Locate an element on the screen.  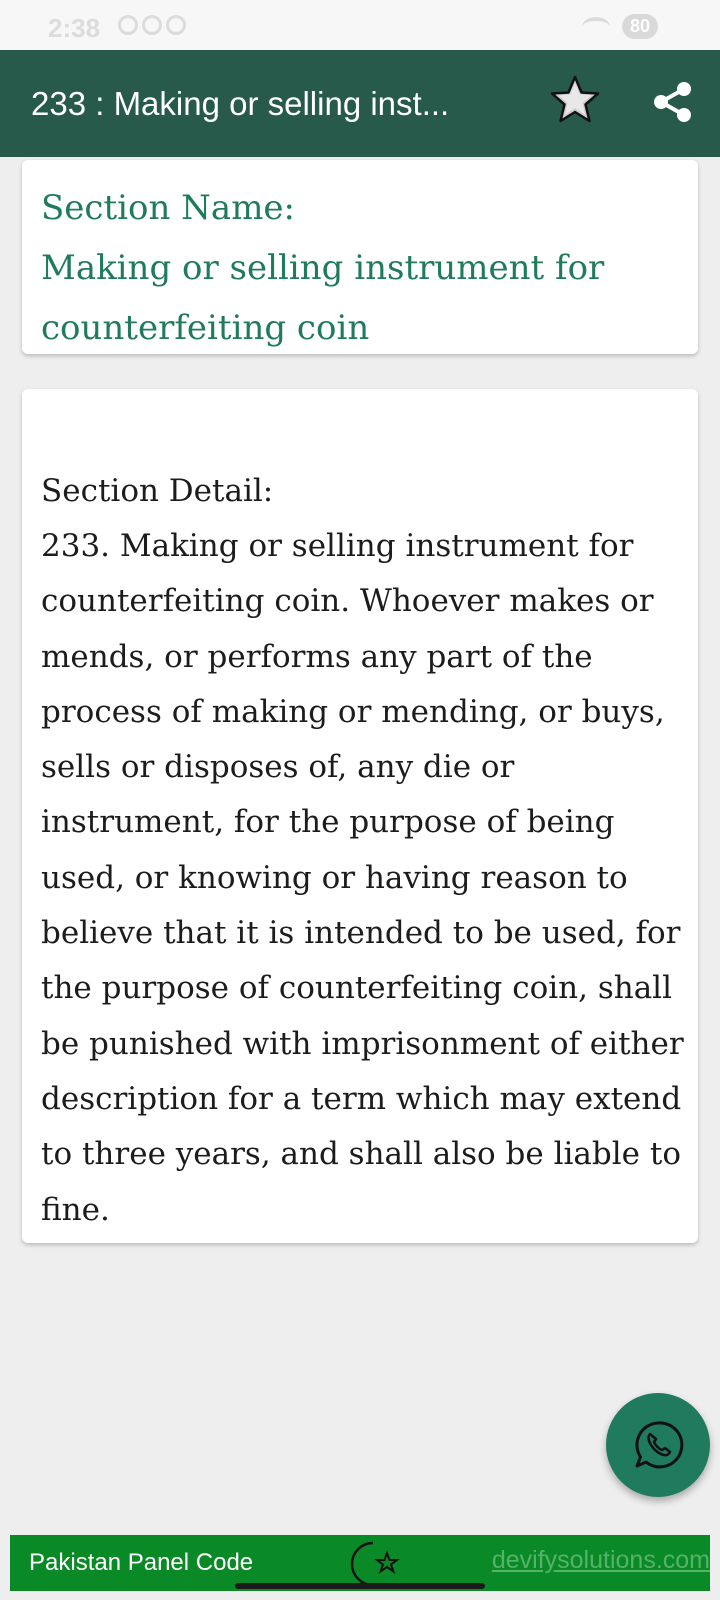
gesture-nav-handle is located at coordinates (360, 1586).